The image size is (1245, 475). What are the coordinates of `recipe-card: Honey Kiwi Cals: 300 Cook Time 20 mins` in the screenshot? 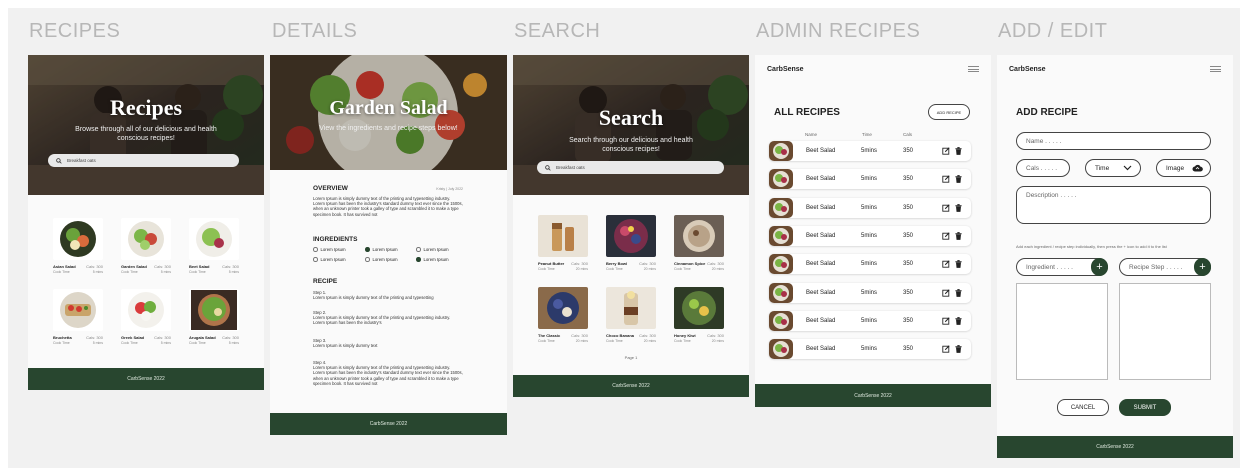 It's located at (699, 315).